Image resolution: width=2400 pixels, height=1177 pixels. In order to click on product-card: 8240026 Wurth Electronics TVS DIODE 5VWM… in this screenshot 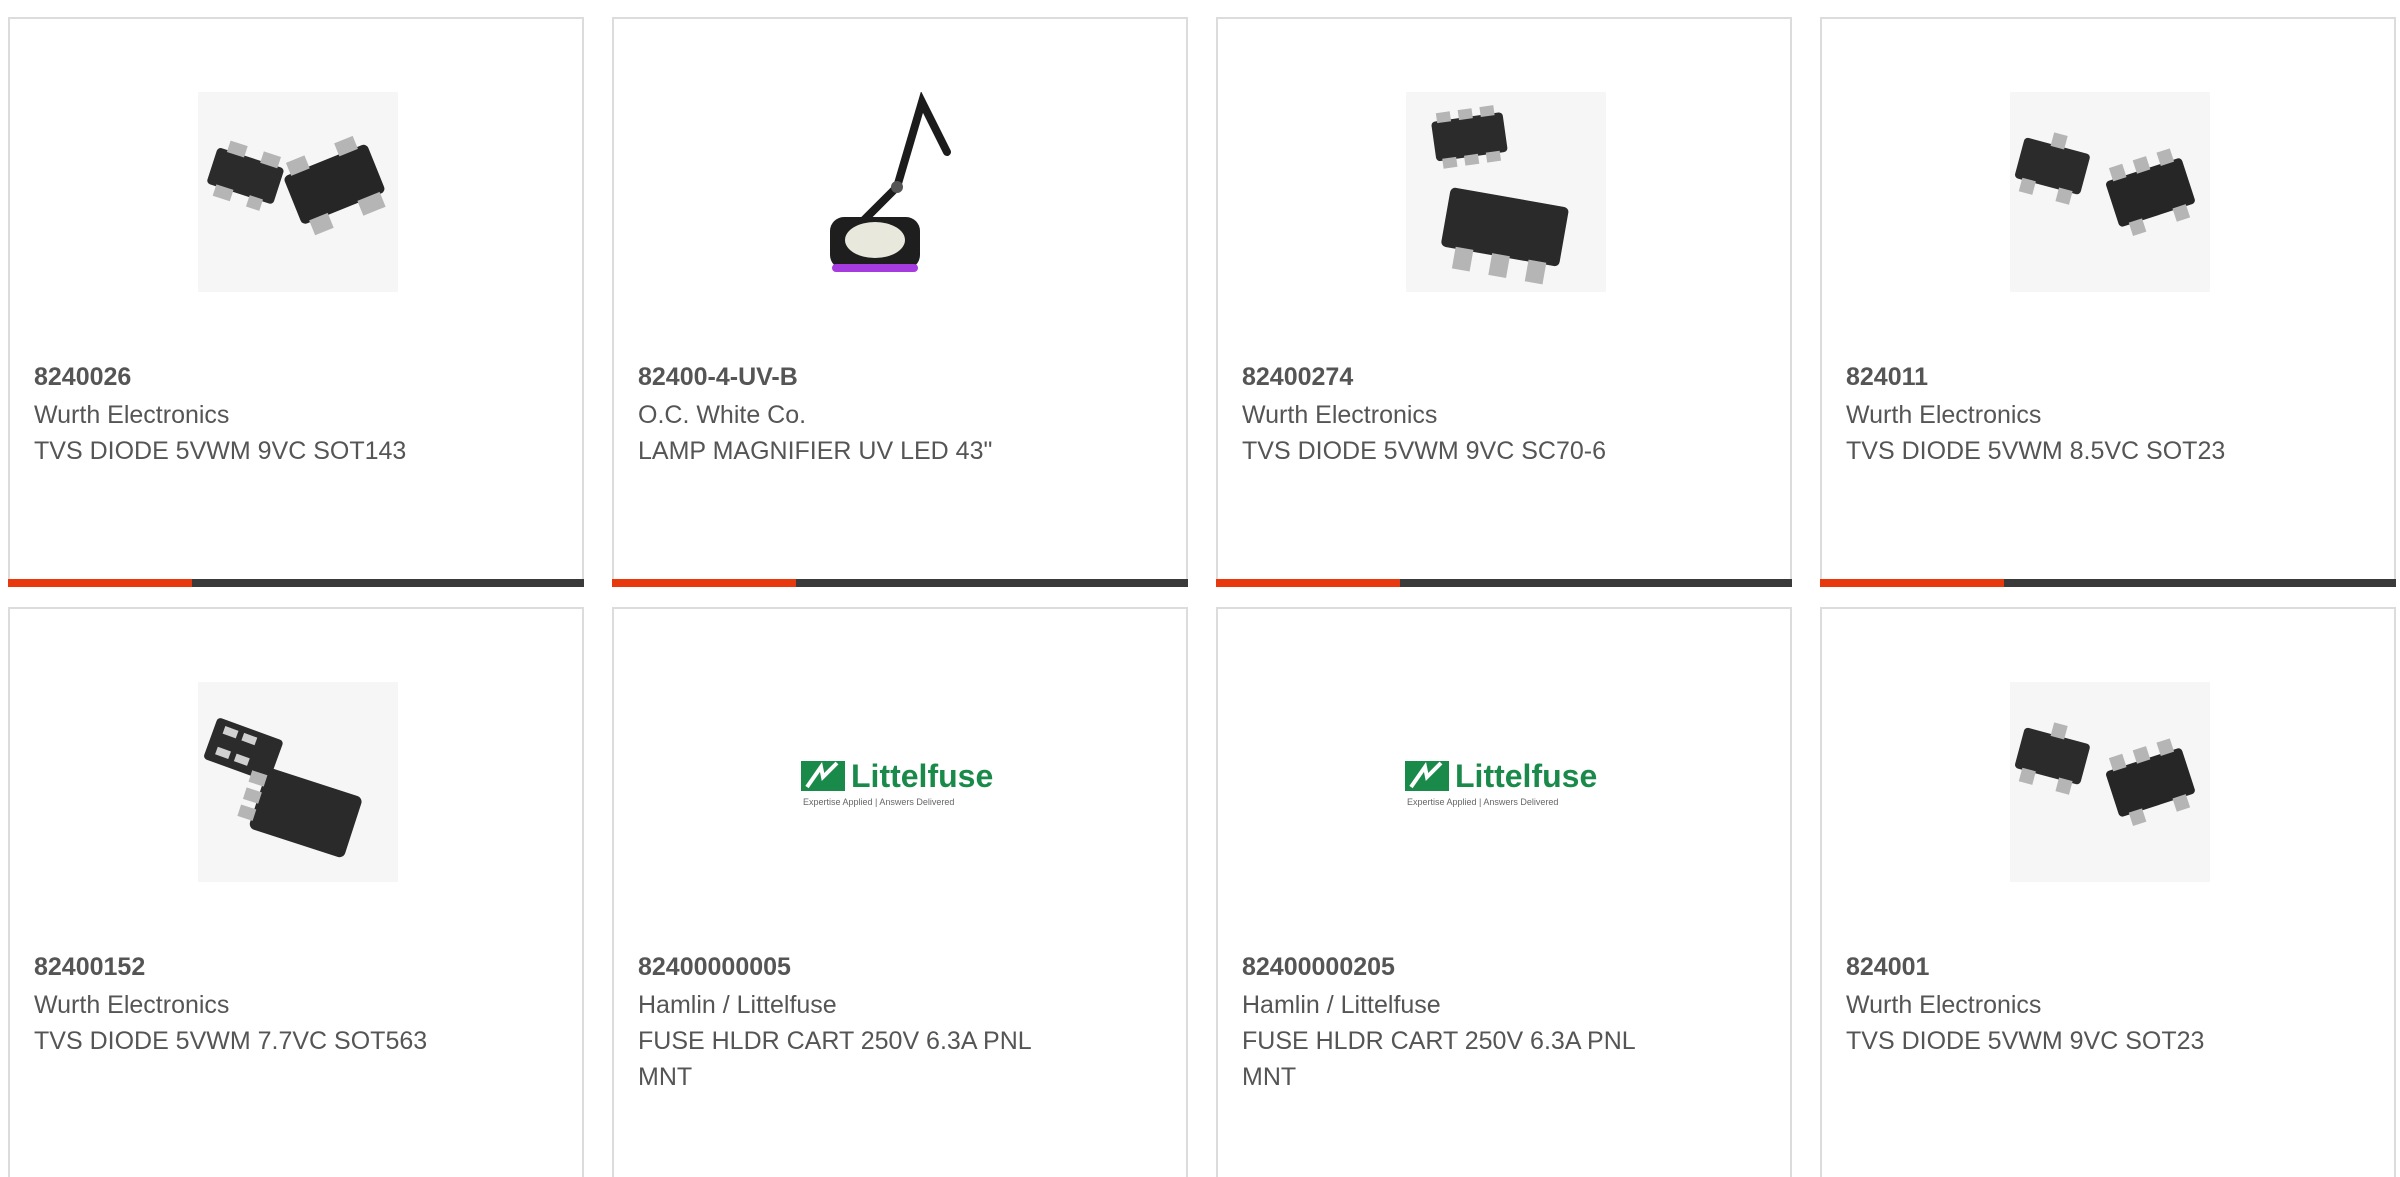, I will do `click(296, 302)`.